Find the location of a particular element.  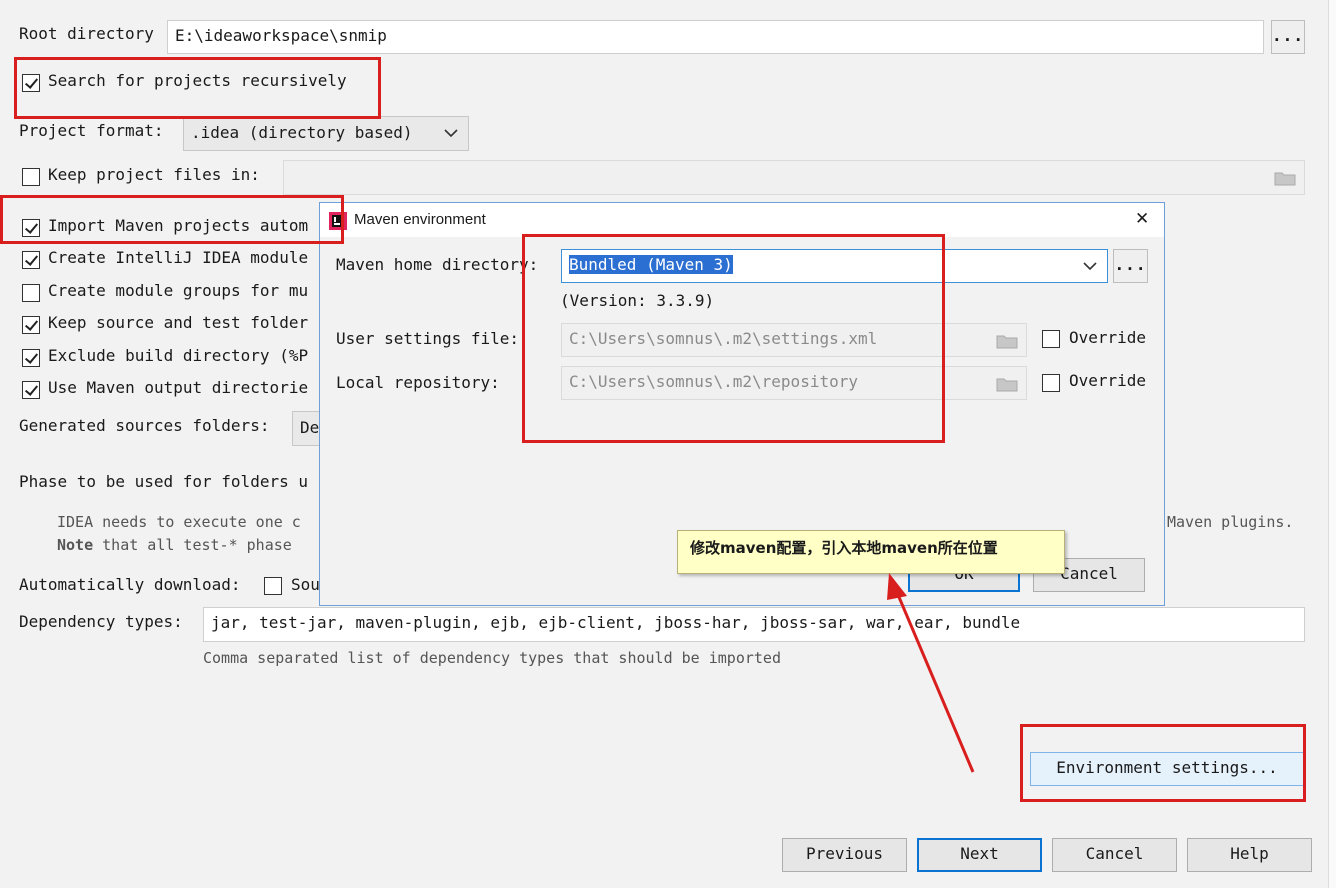

option-label-module-groups: Create module groups for mu is located at coordinates (178, 290).